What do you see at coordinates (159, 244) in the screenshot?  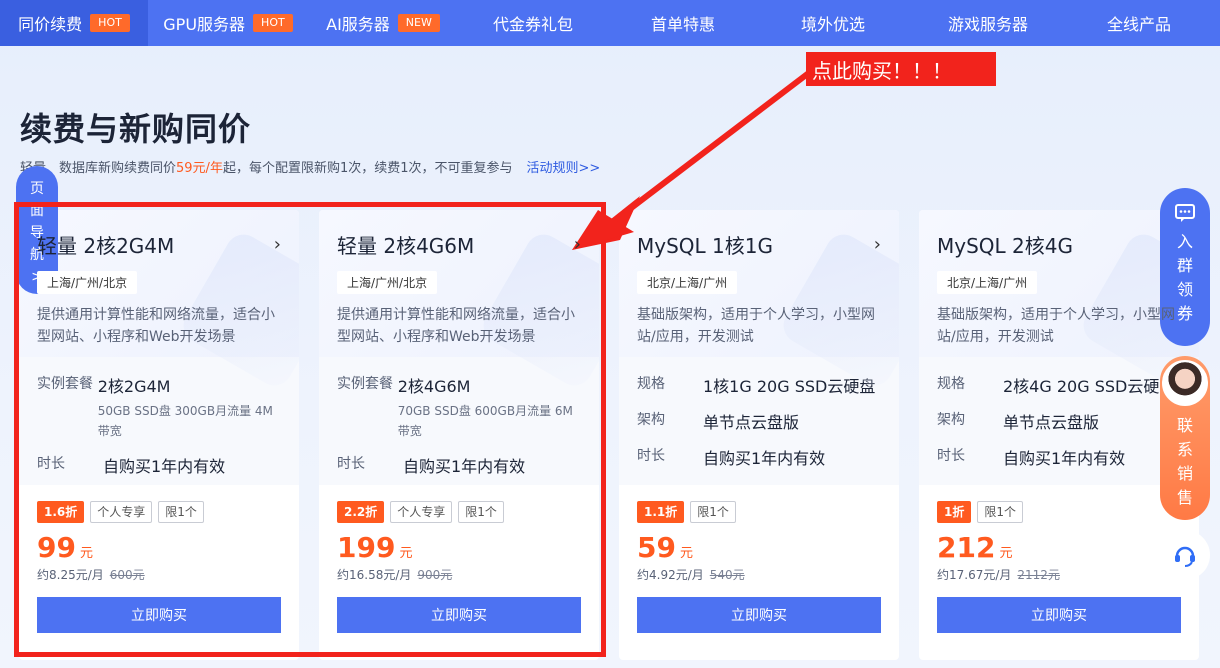 I see `card-name: 轻量 2核2G4M ›` at bounding box center [159, 244].